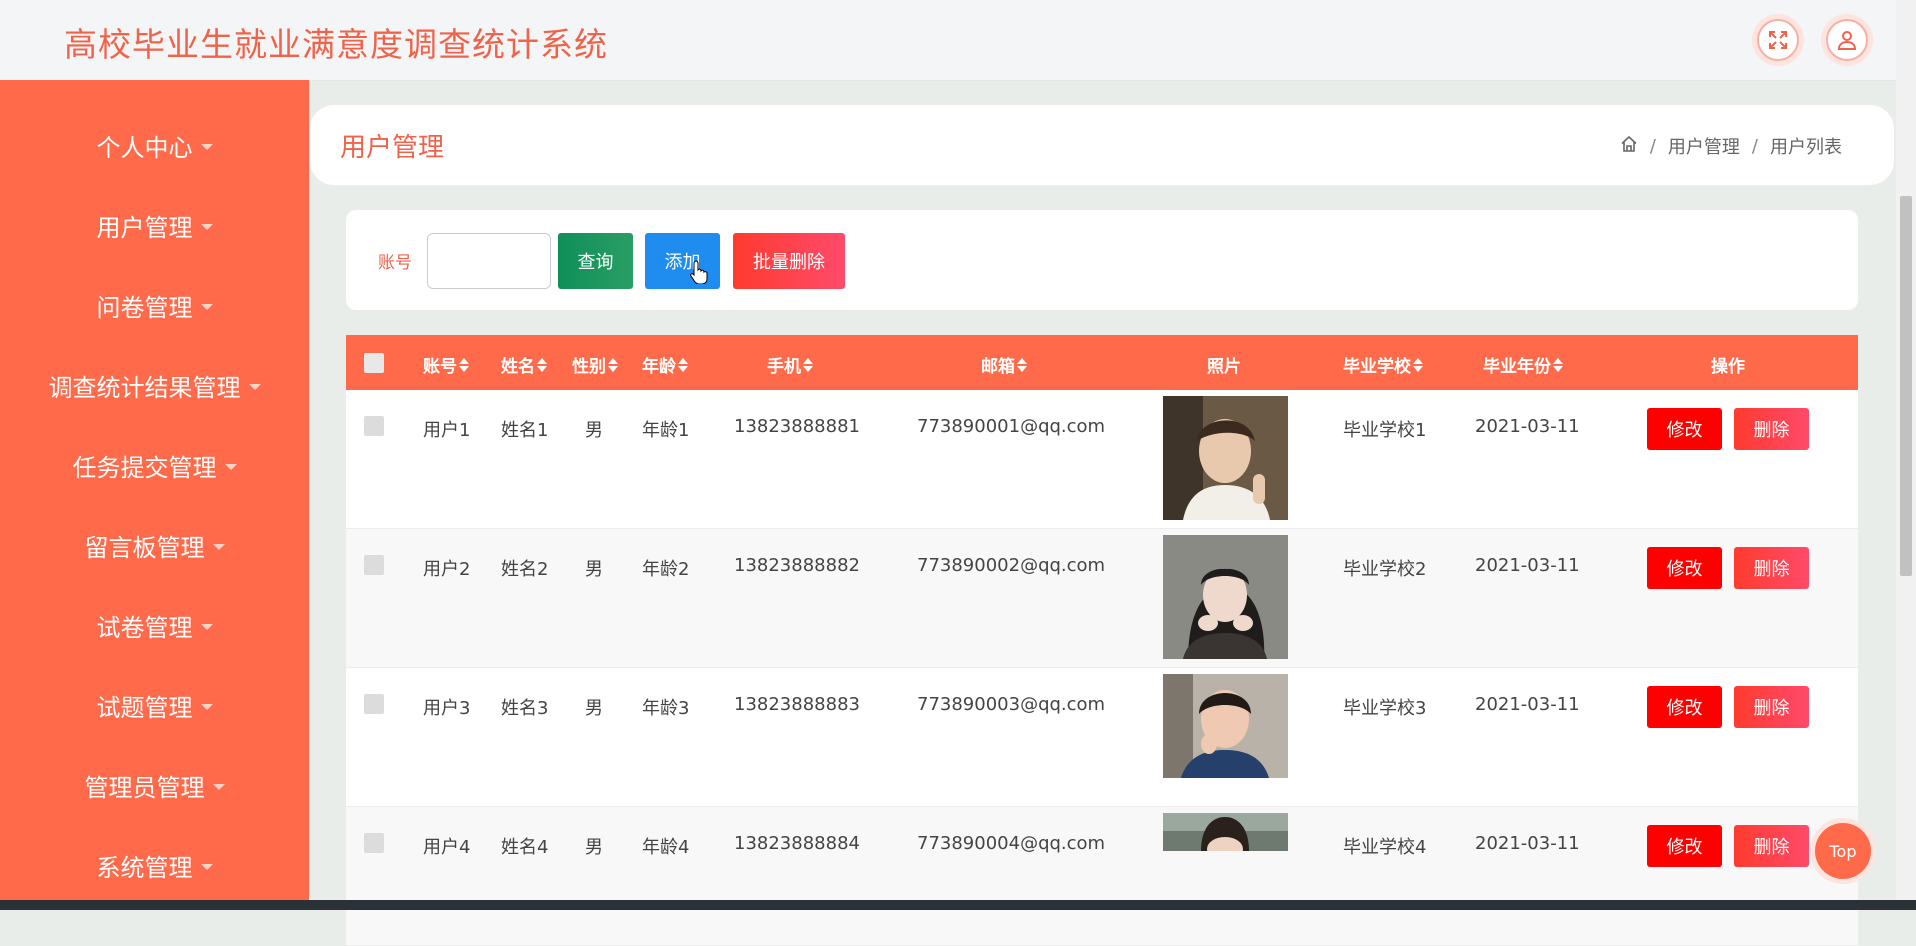  I want to click on breadcrumb: / 用户管理 / 用户列表, so click(1731, 146).